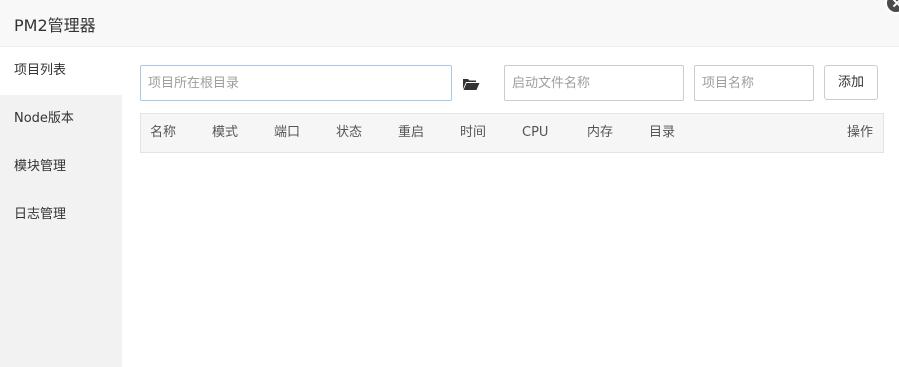 Image resolution: width=899 pixels, height=367 pixels. I want to click on column-header-time: 时间, so click(473, 132).